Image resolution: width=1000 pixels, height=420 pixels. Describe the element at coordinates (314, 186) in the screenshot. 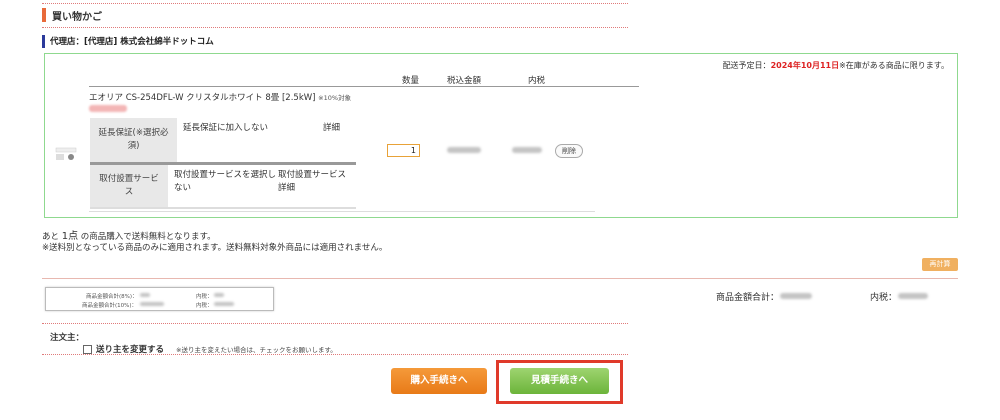

I see `install-detail-link: 取付設置サービス詳細` at that location.